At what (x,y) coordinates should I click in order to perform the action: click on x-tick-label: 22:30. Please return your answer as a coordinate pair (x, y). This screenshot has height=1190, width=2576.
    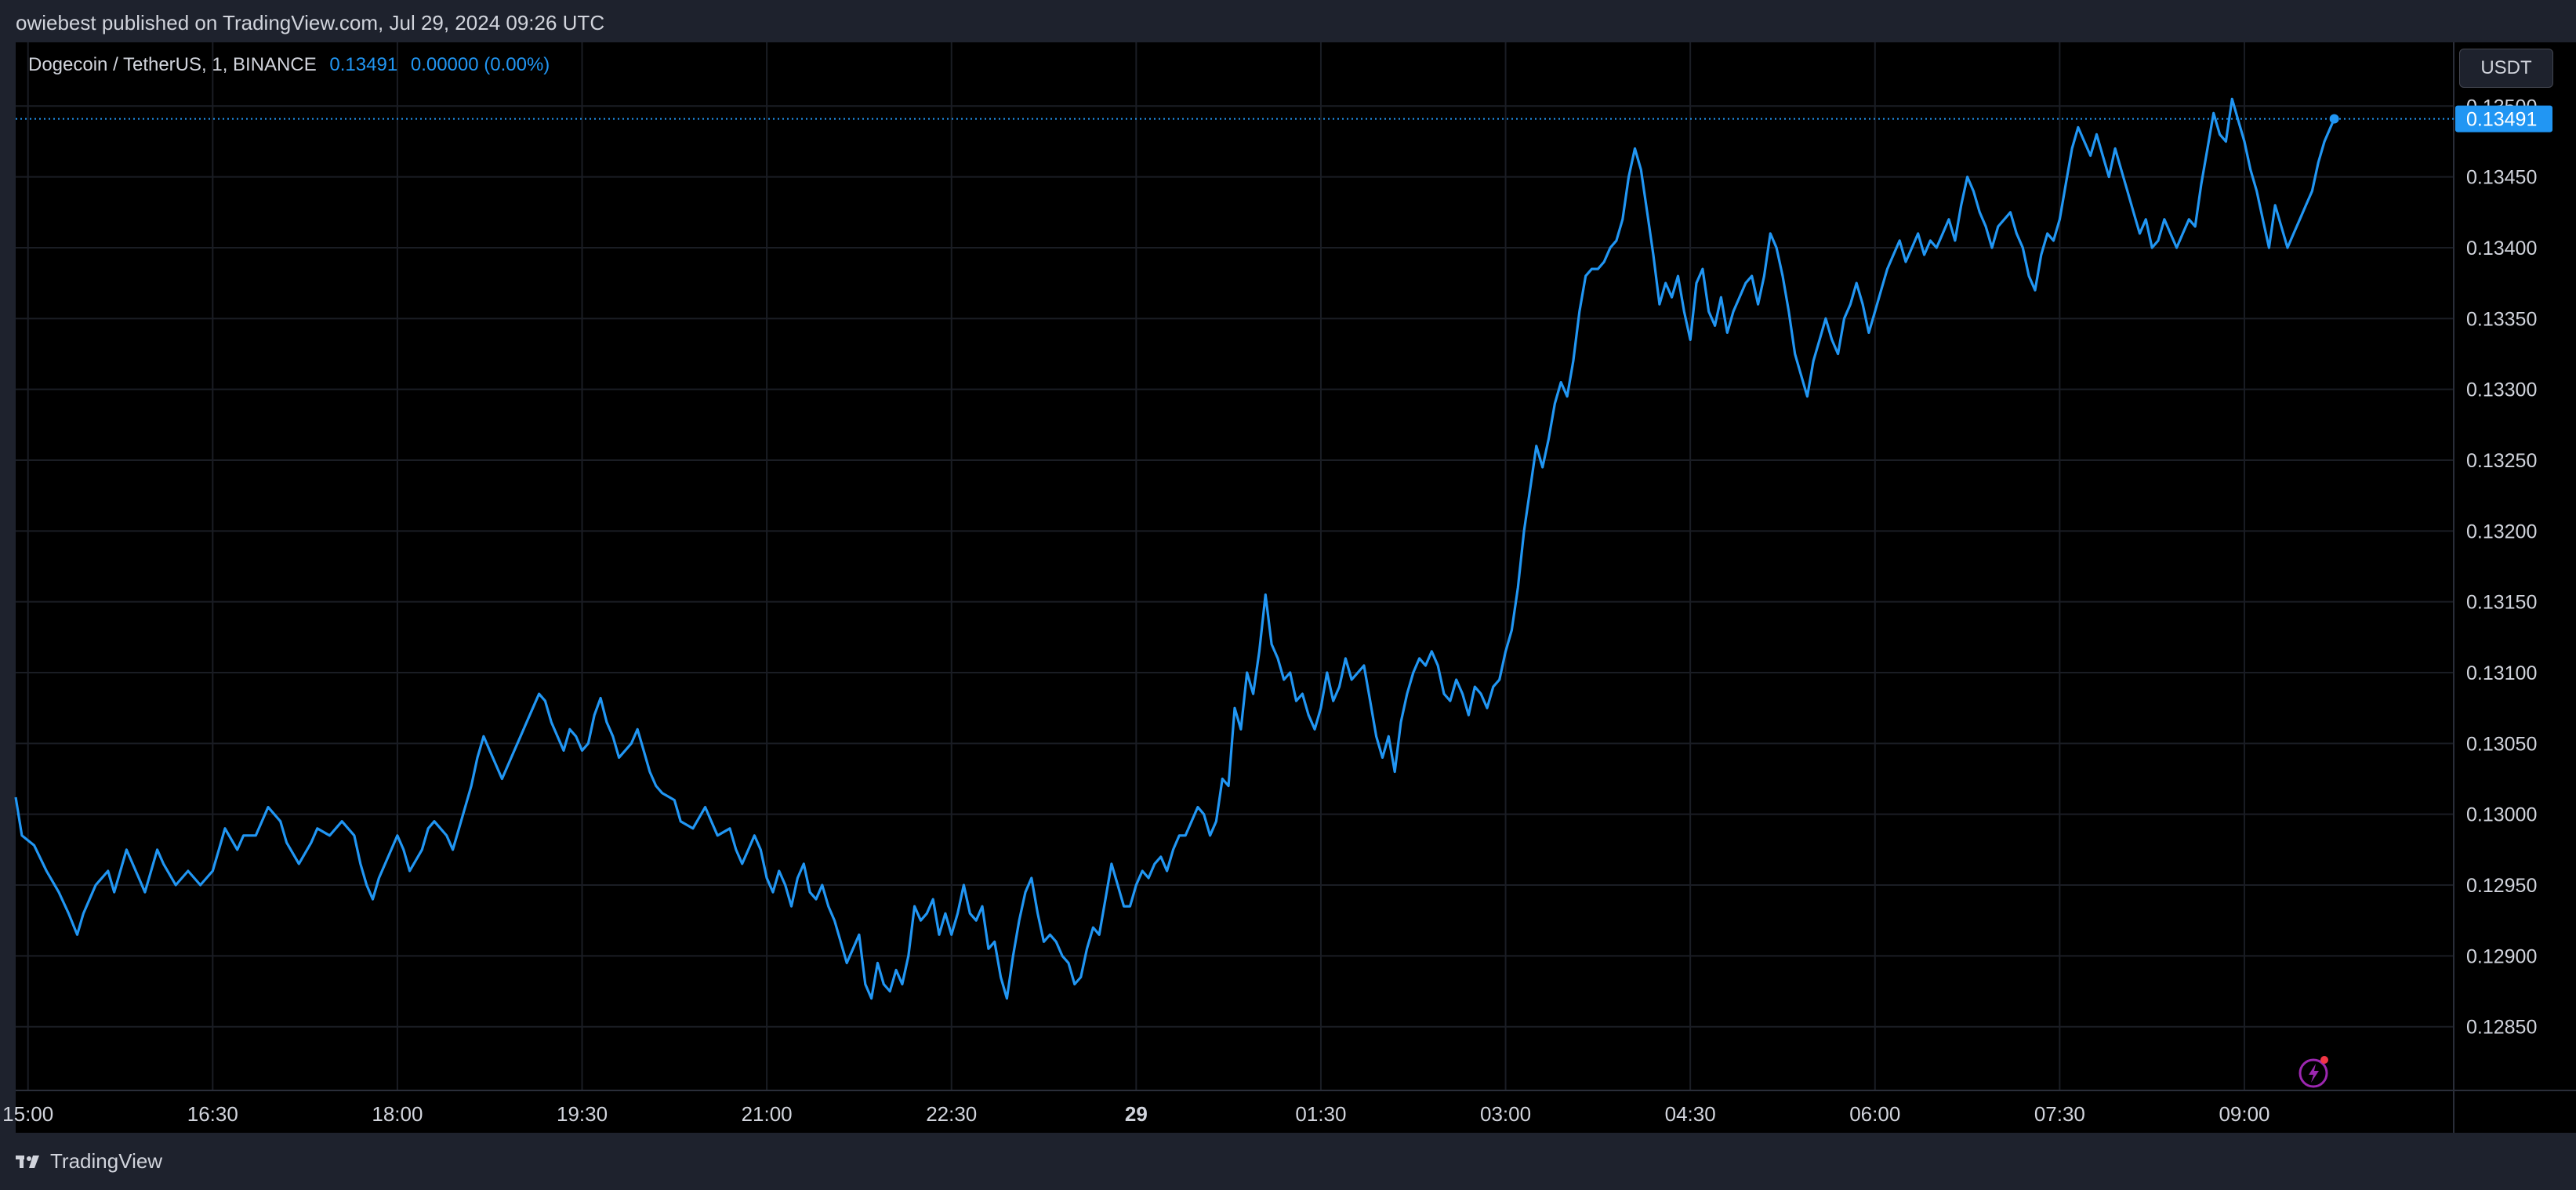
    Looking at the image, I should click on (952, 1114).